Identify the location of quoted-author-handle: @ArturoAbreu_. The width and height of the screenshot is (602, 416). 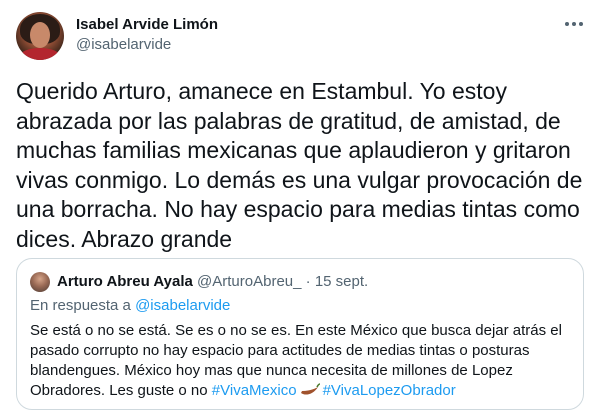
(249, 281).